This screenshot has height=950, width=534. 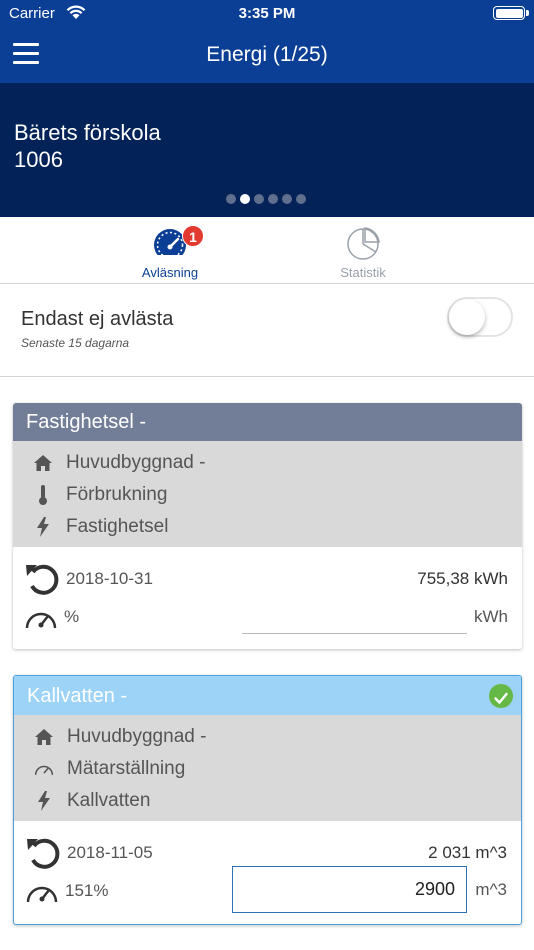 What do you see at coordinates (467, 317) in the screenshot?
I see `toggle-knob` at bounding box center [467, 317].